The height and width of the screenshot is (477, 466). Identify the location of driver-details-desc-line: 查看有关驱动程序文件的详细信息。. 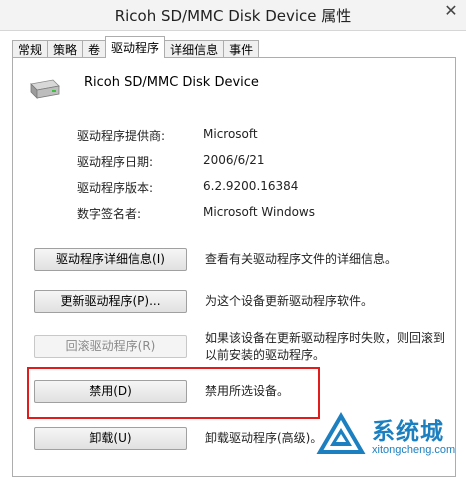
(301, 259).